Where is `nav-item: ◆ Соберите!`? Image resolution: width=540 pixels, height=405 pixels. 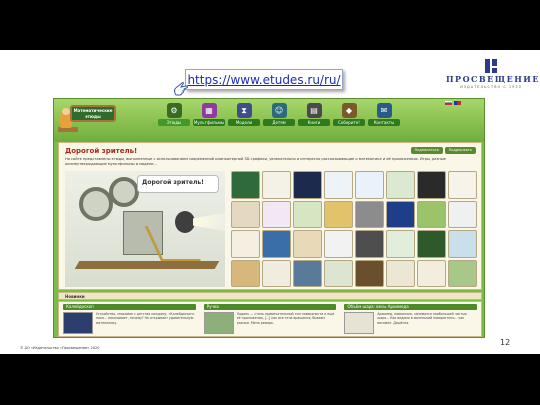
nav-item: ◆ Соберите! is located at coordinates (349, 114).